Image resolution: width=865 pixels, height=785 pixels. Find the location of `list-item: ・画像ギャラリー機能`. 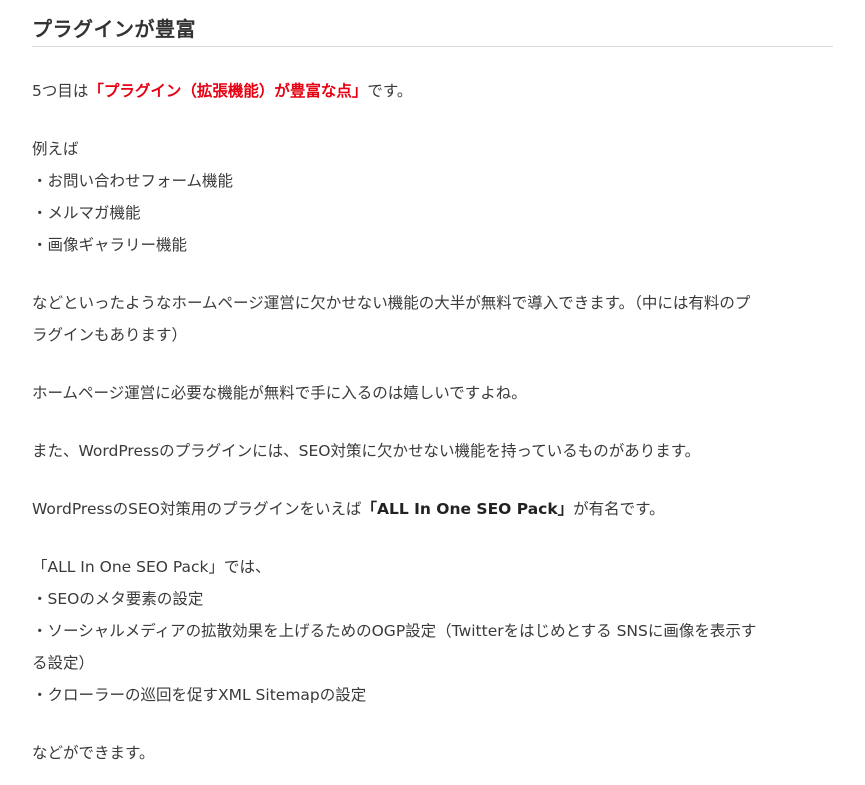

list-item: ・画像ギャラリー機能 is located at coordinates (110, 245).